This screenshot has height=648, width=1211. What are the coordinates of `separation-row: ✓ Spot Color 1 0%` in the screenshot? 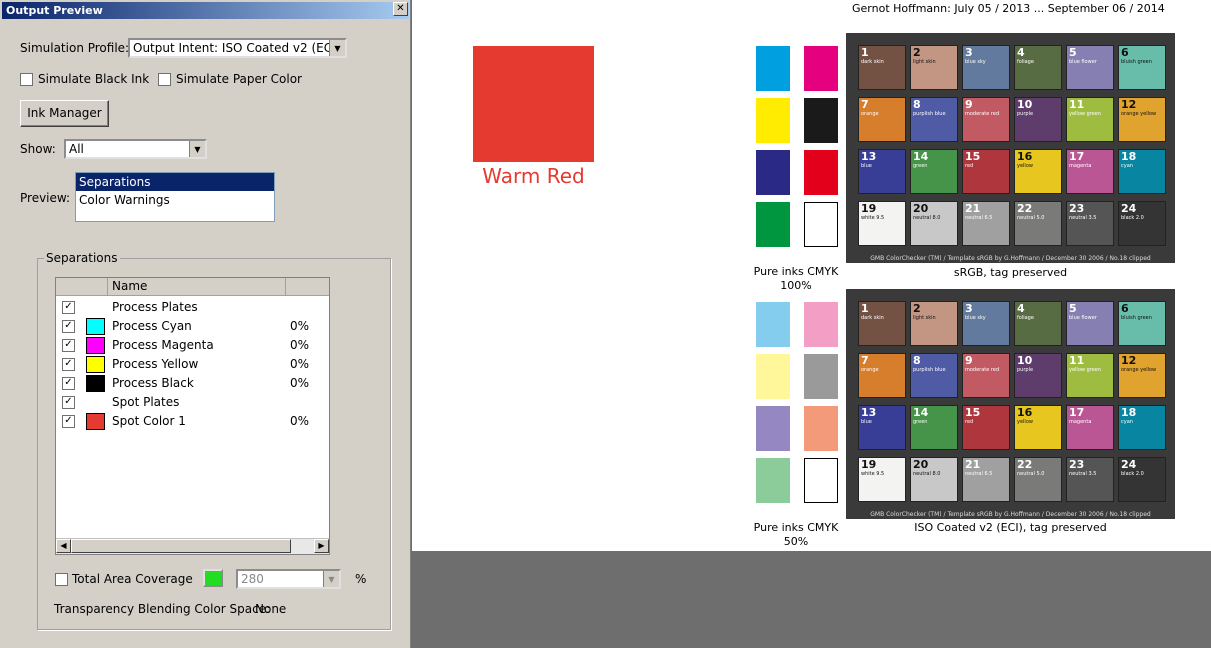 It's located at (192, 421).